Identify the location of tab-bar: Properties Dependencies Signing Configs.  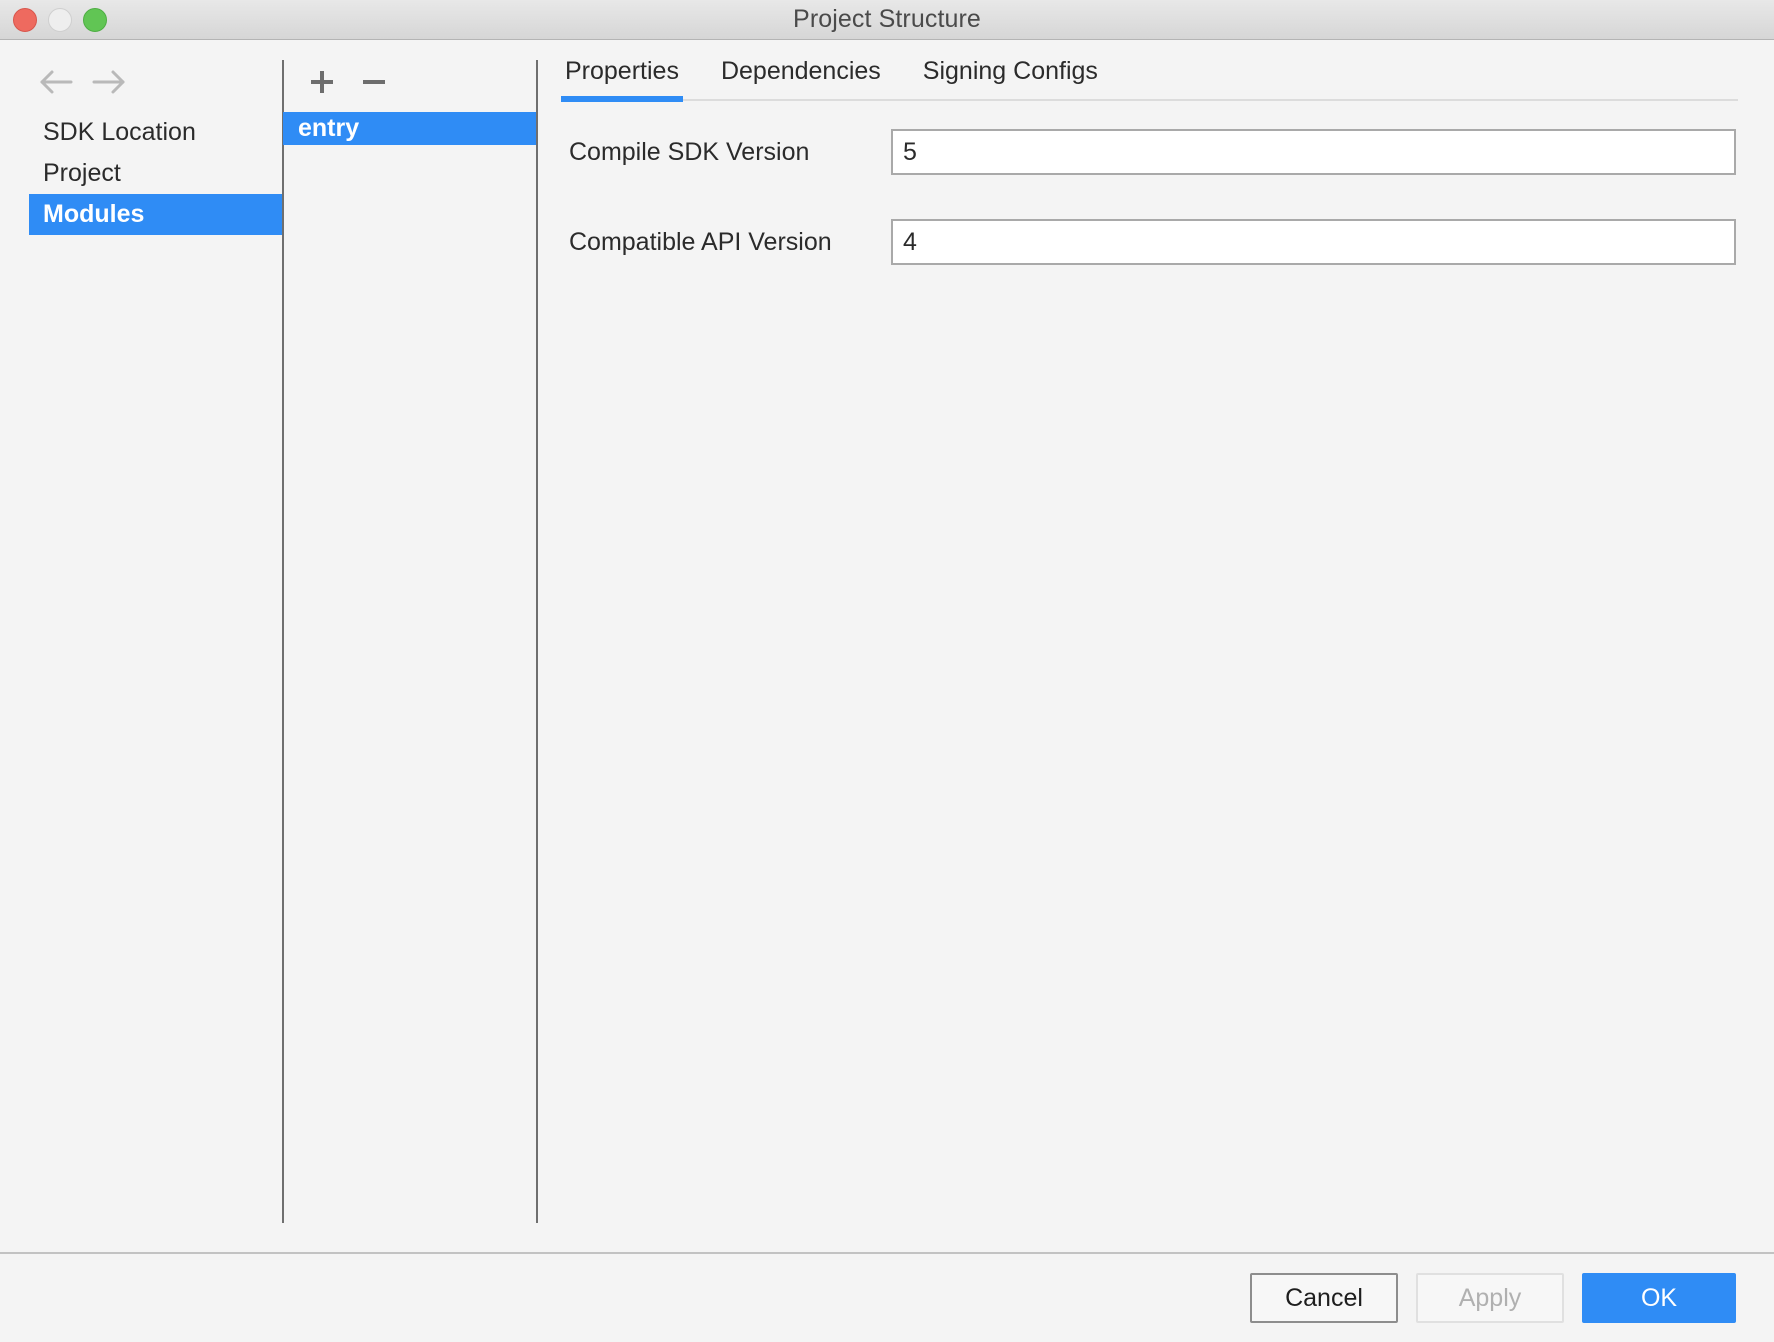
(1144, 71).